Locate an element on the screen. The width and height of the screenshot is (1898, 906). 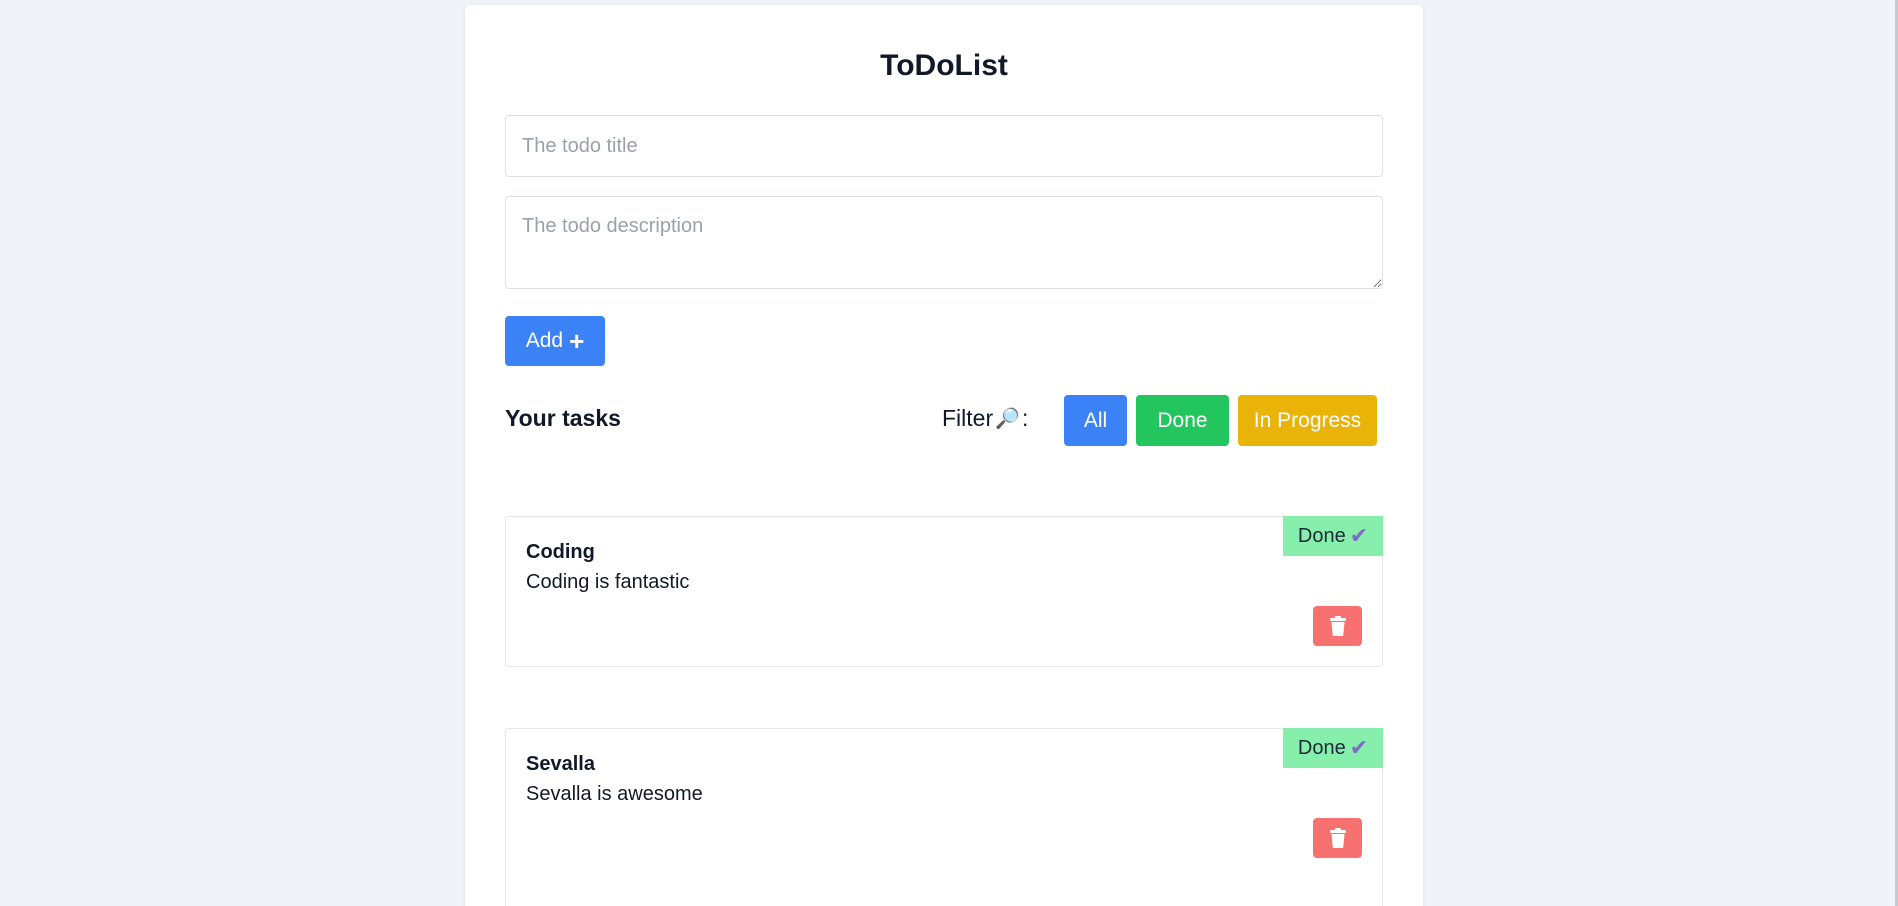
task-title: Sevalla is located at coordinates (560, 764).